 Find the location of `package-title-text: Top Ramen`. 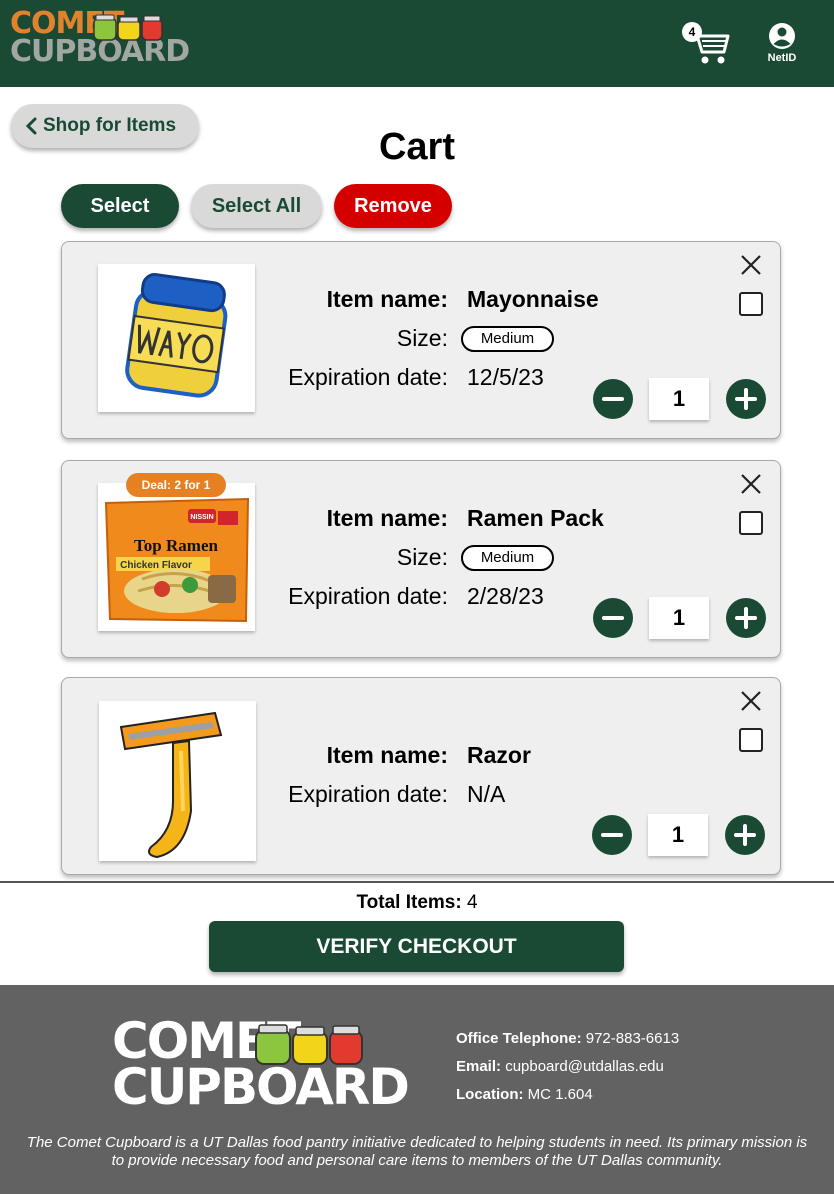

package-title-text: Top Ramen is located at coordinates (176, 545).